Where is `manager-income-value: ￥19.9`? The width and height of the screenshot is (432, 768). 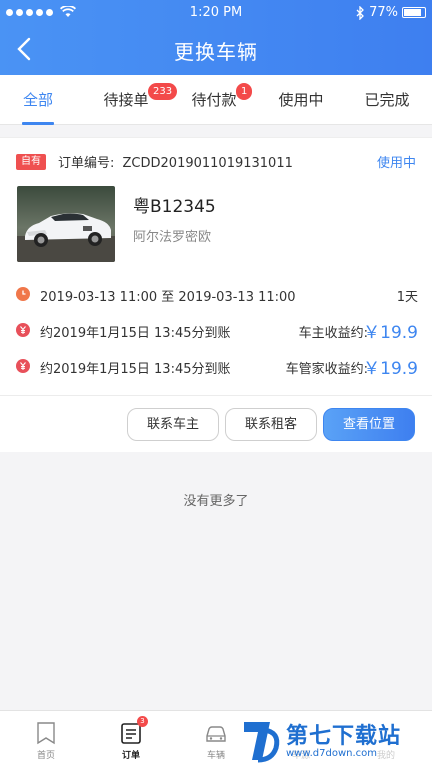 manager-income-value: ￥19.9 is located at coordinates (390, 369).